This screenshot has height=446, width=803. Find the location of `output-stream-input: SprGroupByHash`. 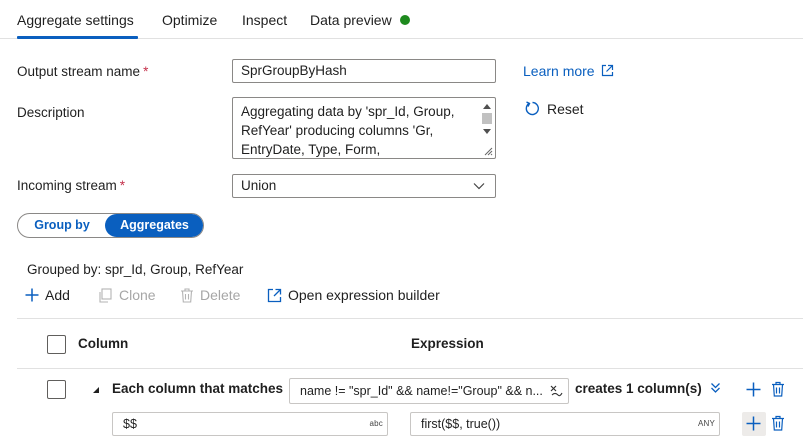

output-stream-input: SprGroupByHash is located at coordinates (364, 71).